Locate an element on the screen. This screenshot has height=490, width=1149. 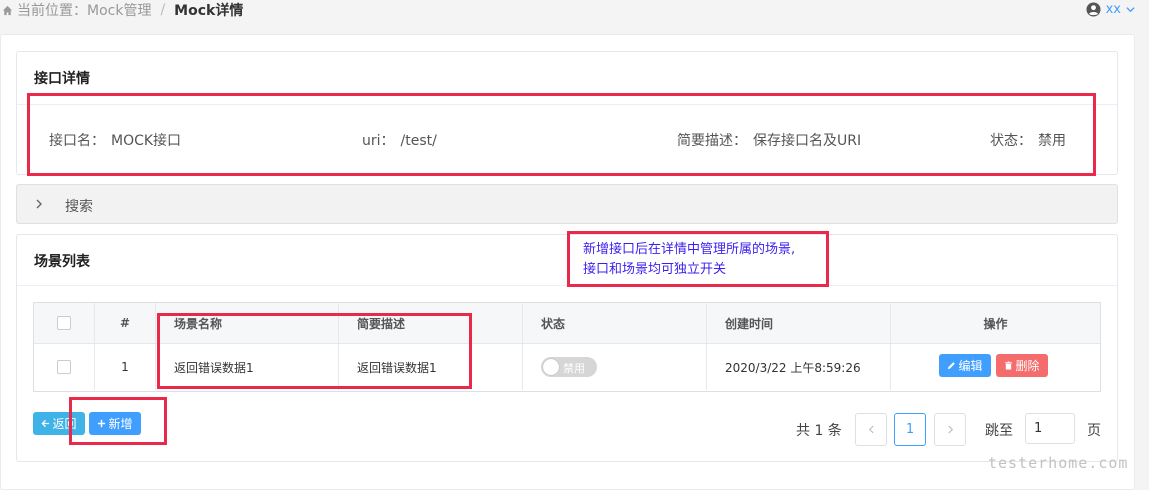
edit-label: 编辑 is located at coordinates (970, 366).